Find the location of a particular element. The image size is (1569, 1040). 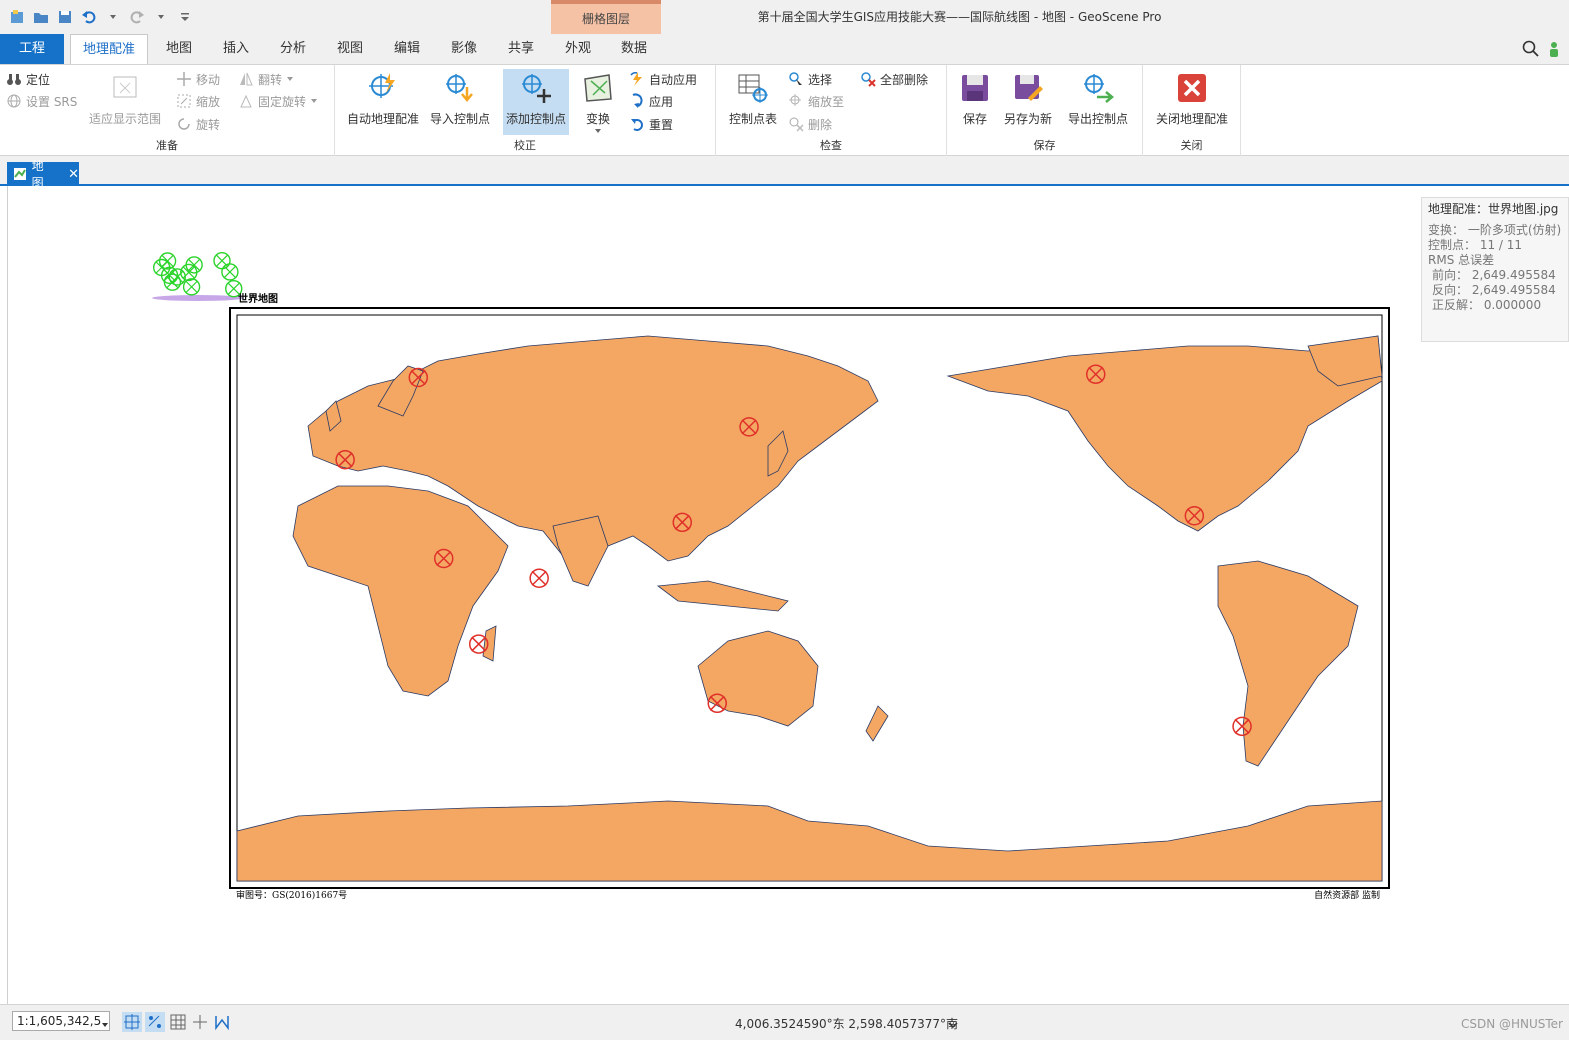

scale-button: 缩放 is located at coordinates (198, 101).